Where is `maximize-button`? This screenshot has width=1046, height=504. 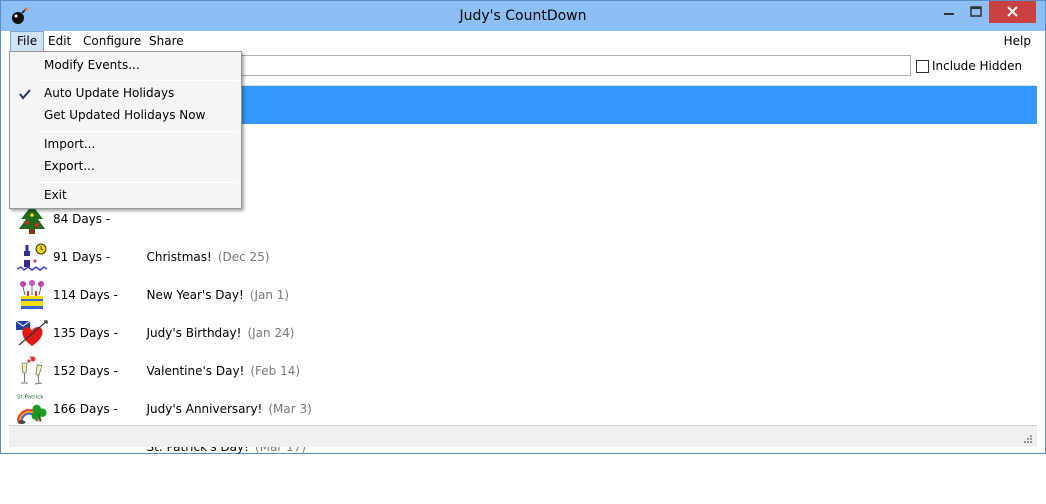 maximize-button is located at coordinates (976, 12).